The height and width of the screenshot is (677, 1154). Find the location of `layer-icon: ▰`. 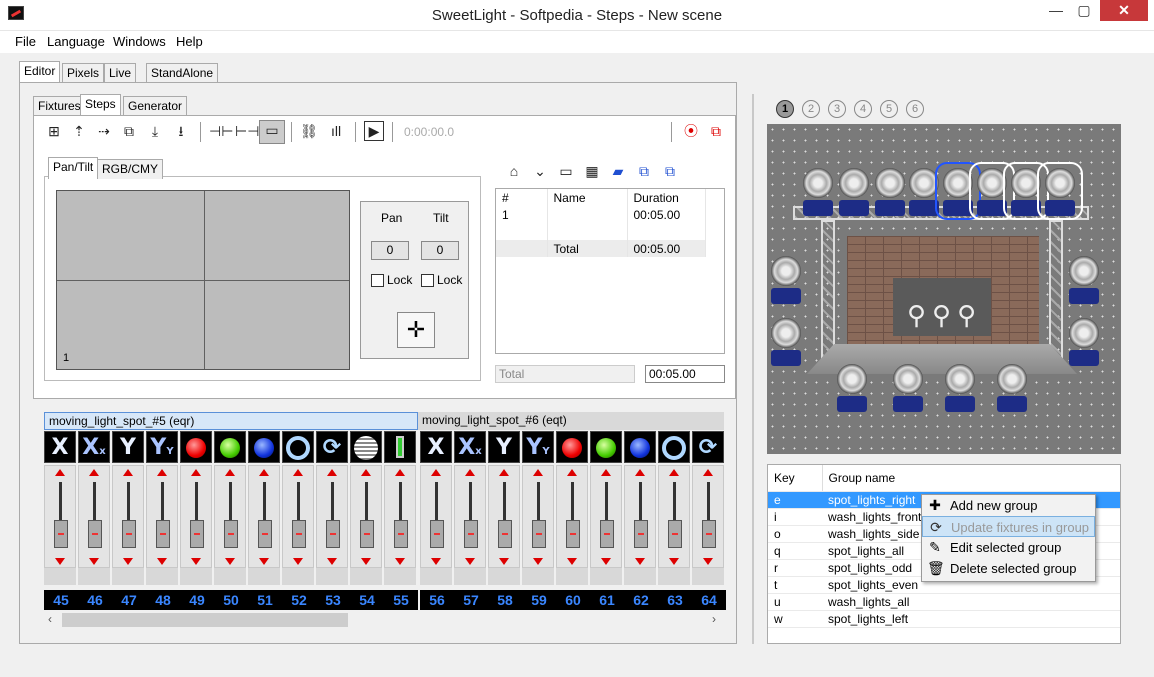

layer-icon: ▰ is located at coordinates (618, 171).